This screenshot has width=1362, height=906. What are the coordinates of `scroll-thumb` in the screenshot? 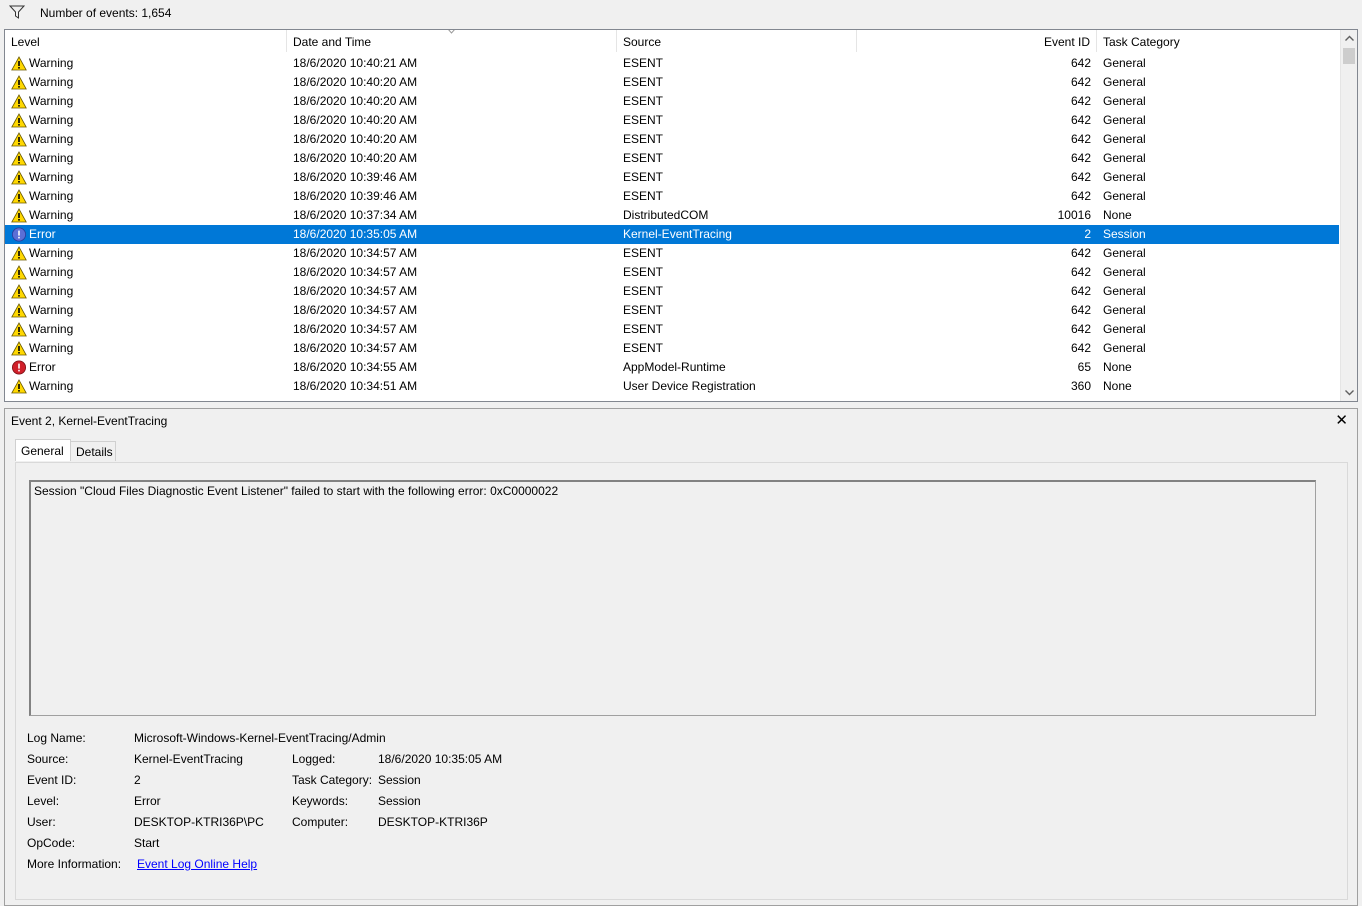 It's located at (1349, 56).